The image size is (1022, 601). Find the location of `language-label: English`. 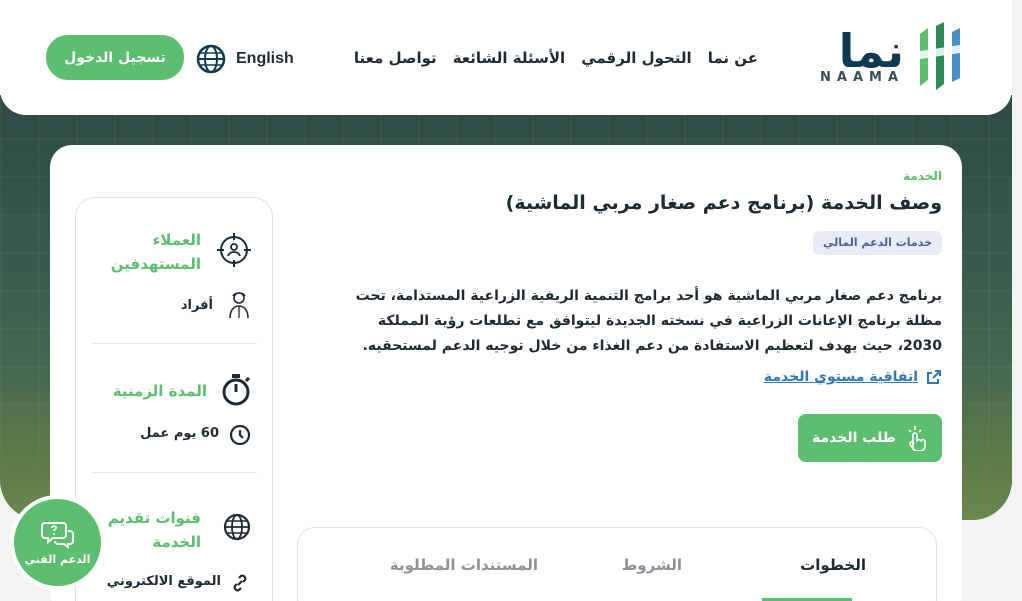

language-label: English is located at coordinates (265, 58).